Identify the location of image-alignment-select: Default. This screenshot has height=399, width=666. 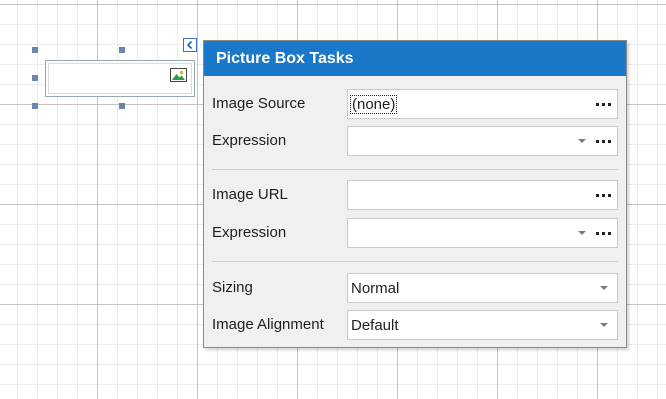
(482, 325).